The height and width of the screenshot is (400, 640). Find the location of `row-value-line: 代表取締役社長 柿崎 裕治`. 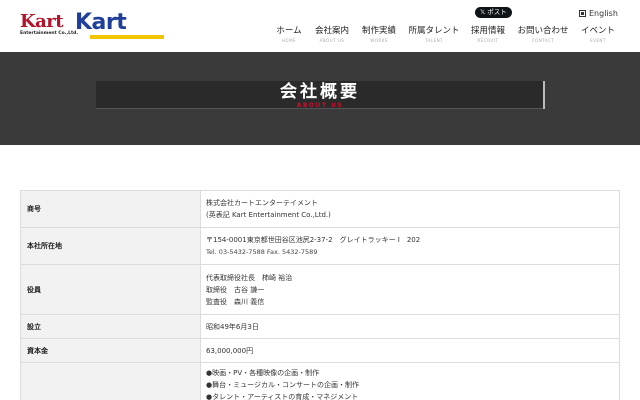

row-value-line: 代表取締役社長 柿崎 裕治 is located at coordinates (249, 277).